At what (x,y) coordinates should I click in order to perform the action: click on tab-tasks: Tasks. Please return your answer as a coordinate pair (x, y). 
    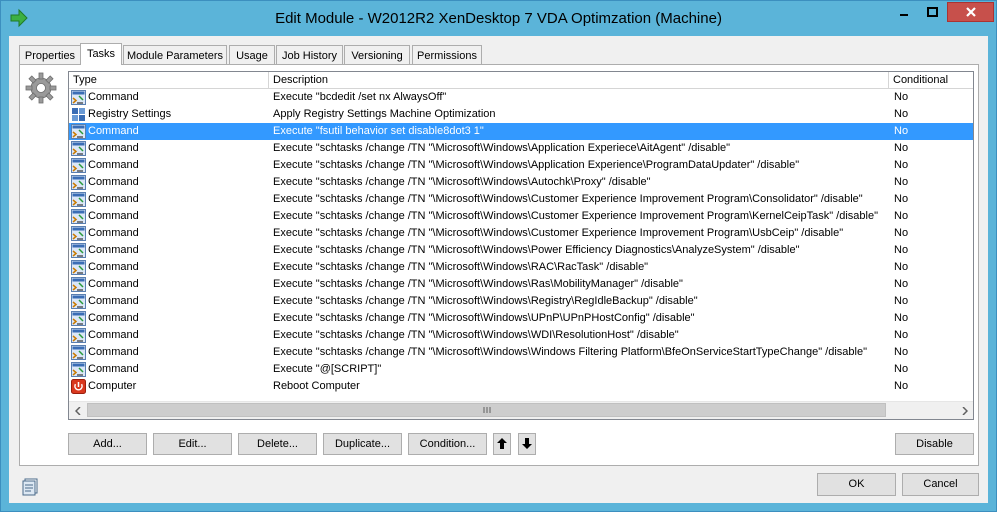
    Looking at the image, I should click on (101, 54).